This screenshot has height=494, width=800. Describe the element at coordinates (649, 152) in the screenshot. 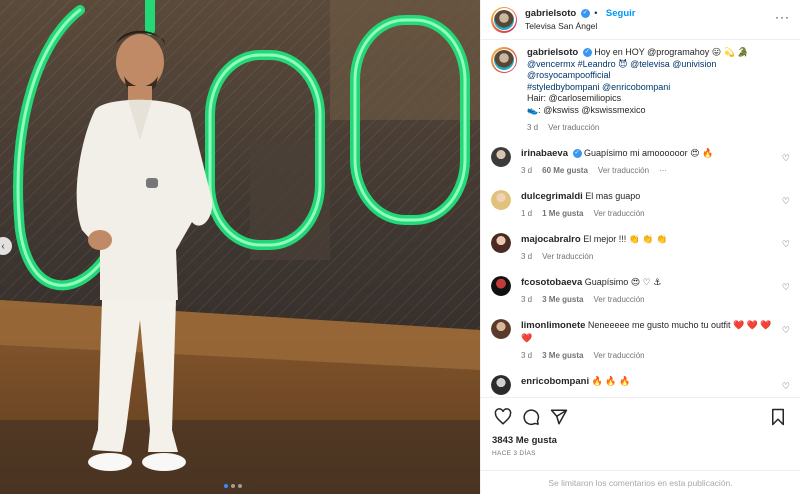

I see `comment-text: Guapísimo mi amoooooor 😍 🔥` at that location.